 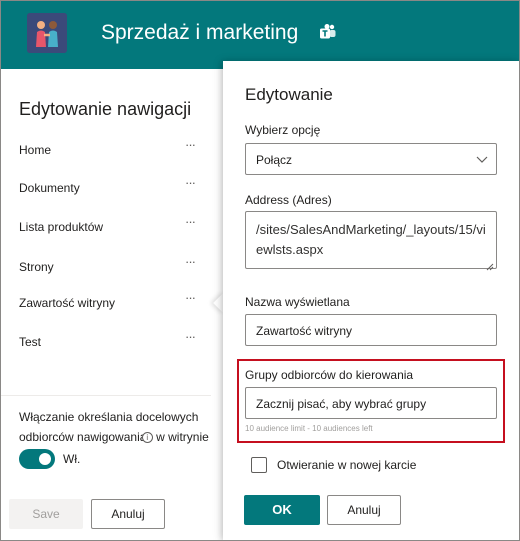 I want to click on edit-panel-title: Edytowanie, so click(x=289, y=94).